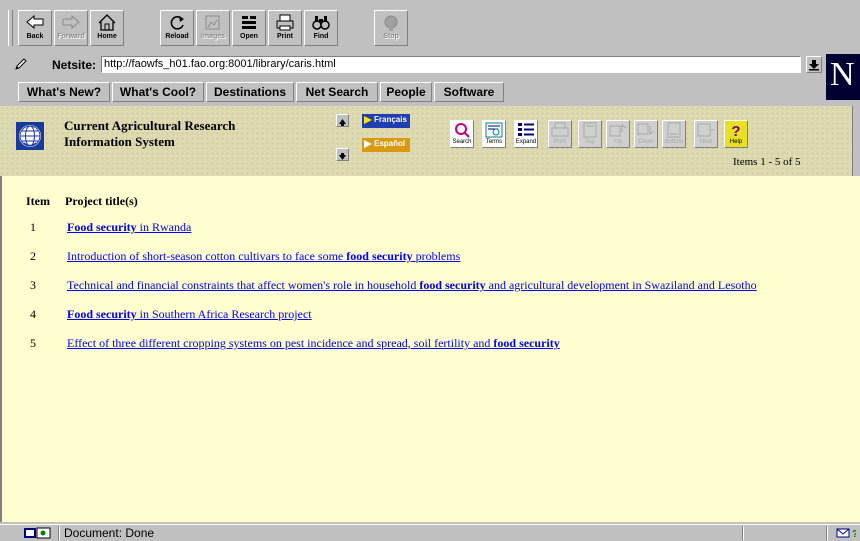 Image resolution: width=860 pixels, height=541 pixels. What do you see at coordinates (814, 64) in the screenshot?
I see `url-dropdown-button` at bounding box center [814, 64].